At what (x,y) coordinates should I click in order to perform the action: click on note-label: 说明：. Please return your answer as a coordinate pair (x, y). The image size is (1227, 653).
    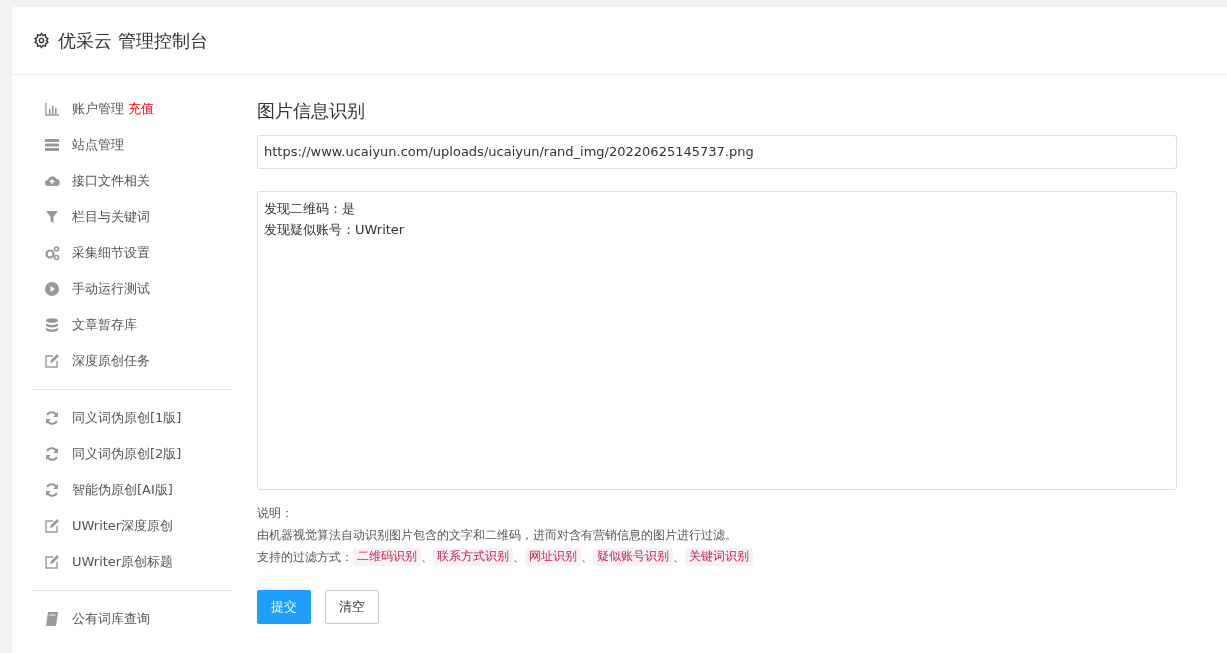
    Looking at the image, I should click on (275, 513).